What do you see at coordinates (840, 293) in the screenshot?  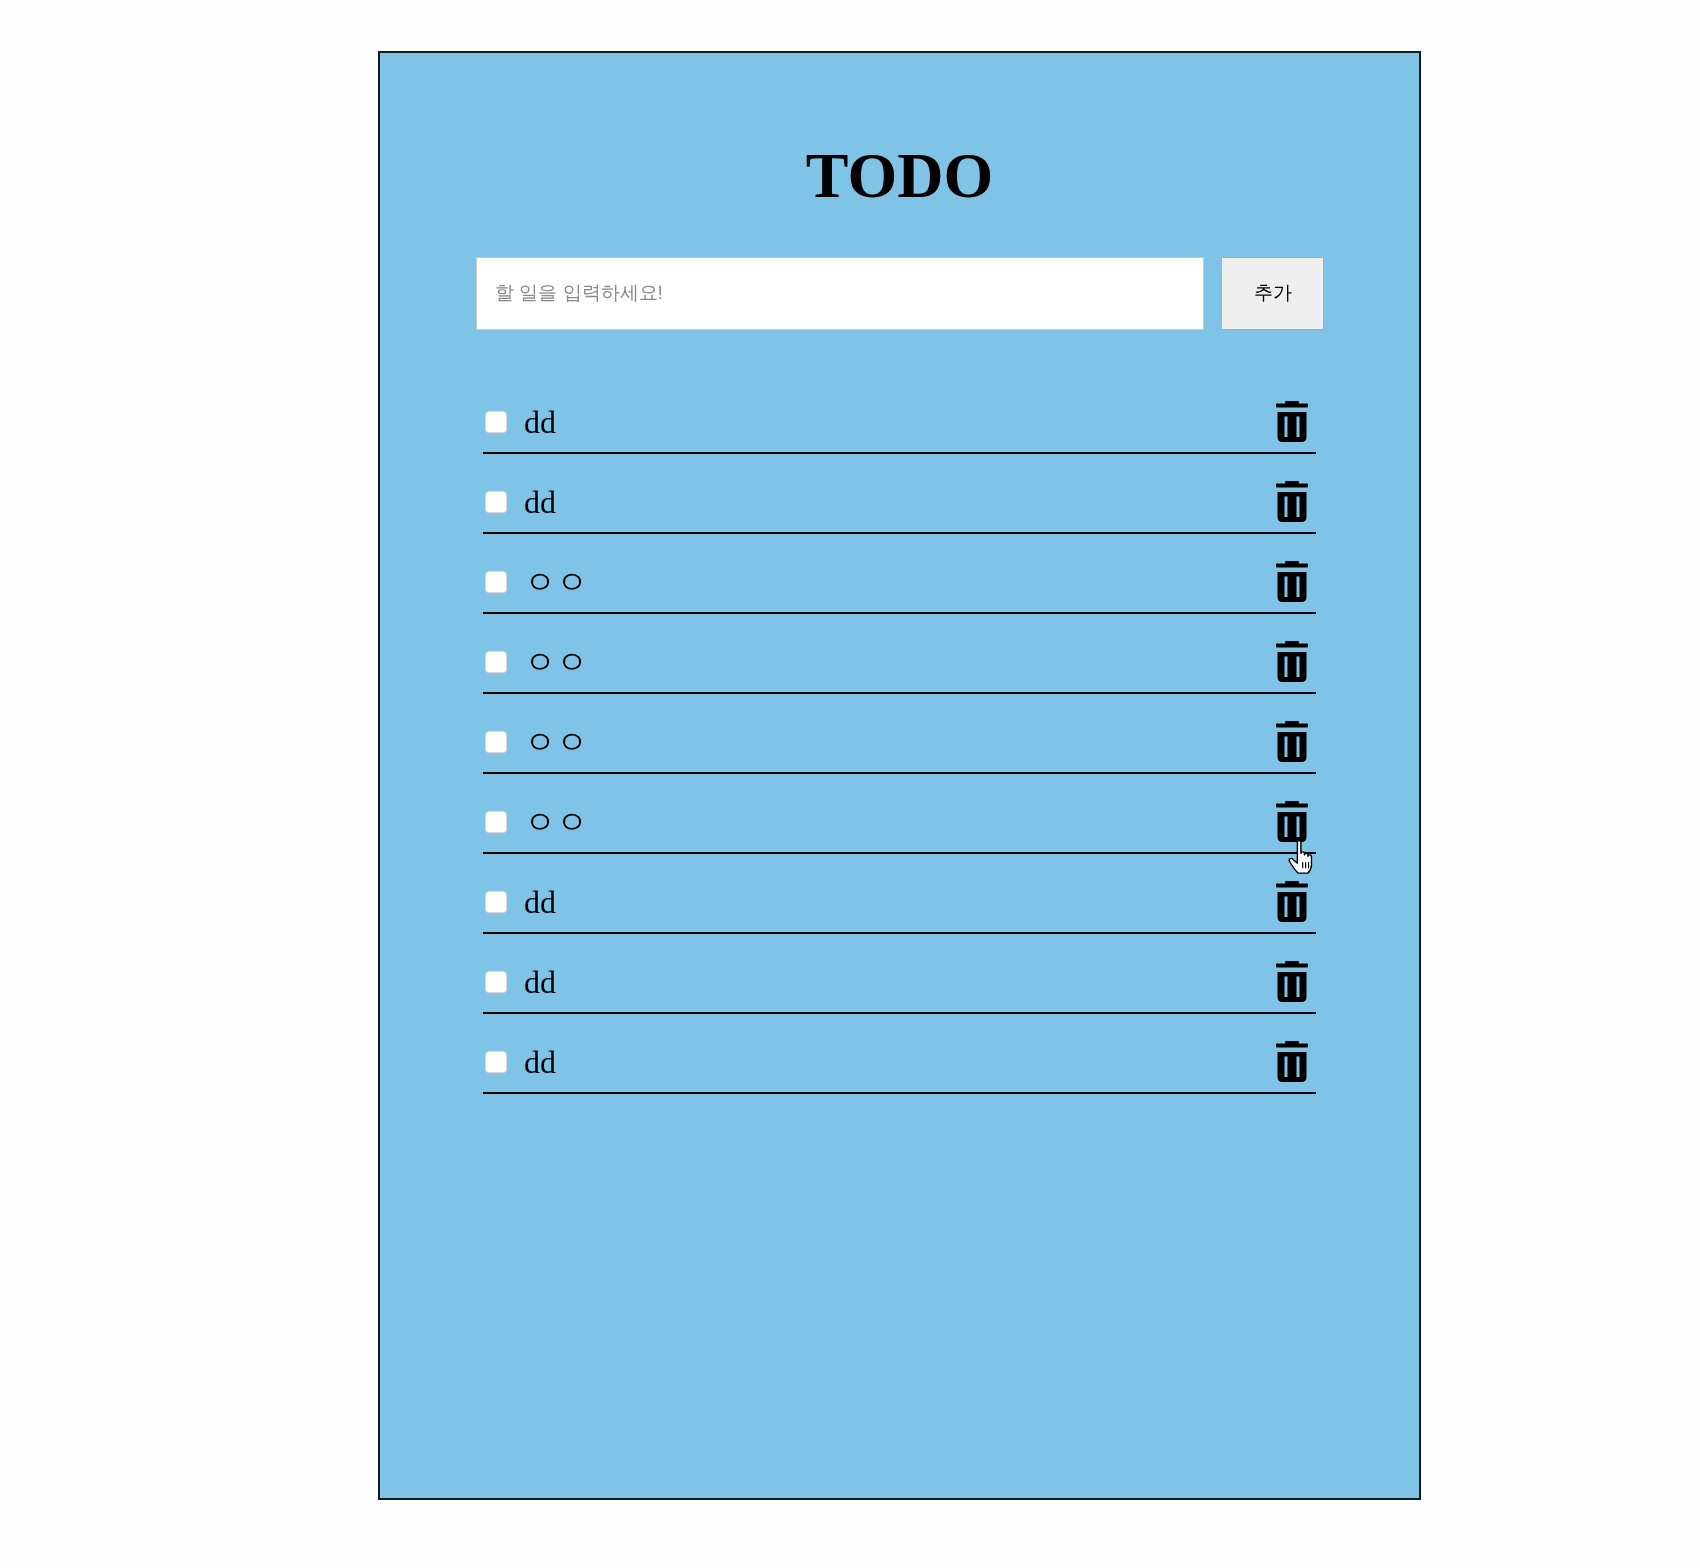 I see `todo-input-field: 할 일을 입력하세요!` at bounding box center [840, 293].